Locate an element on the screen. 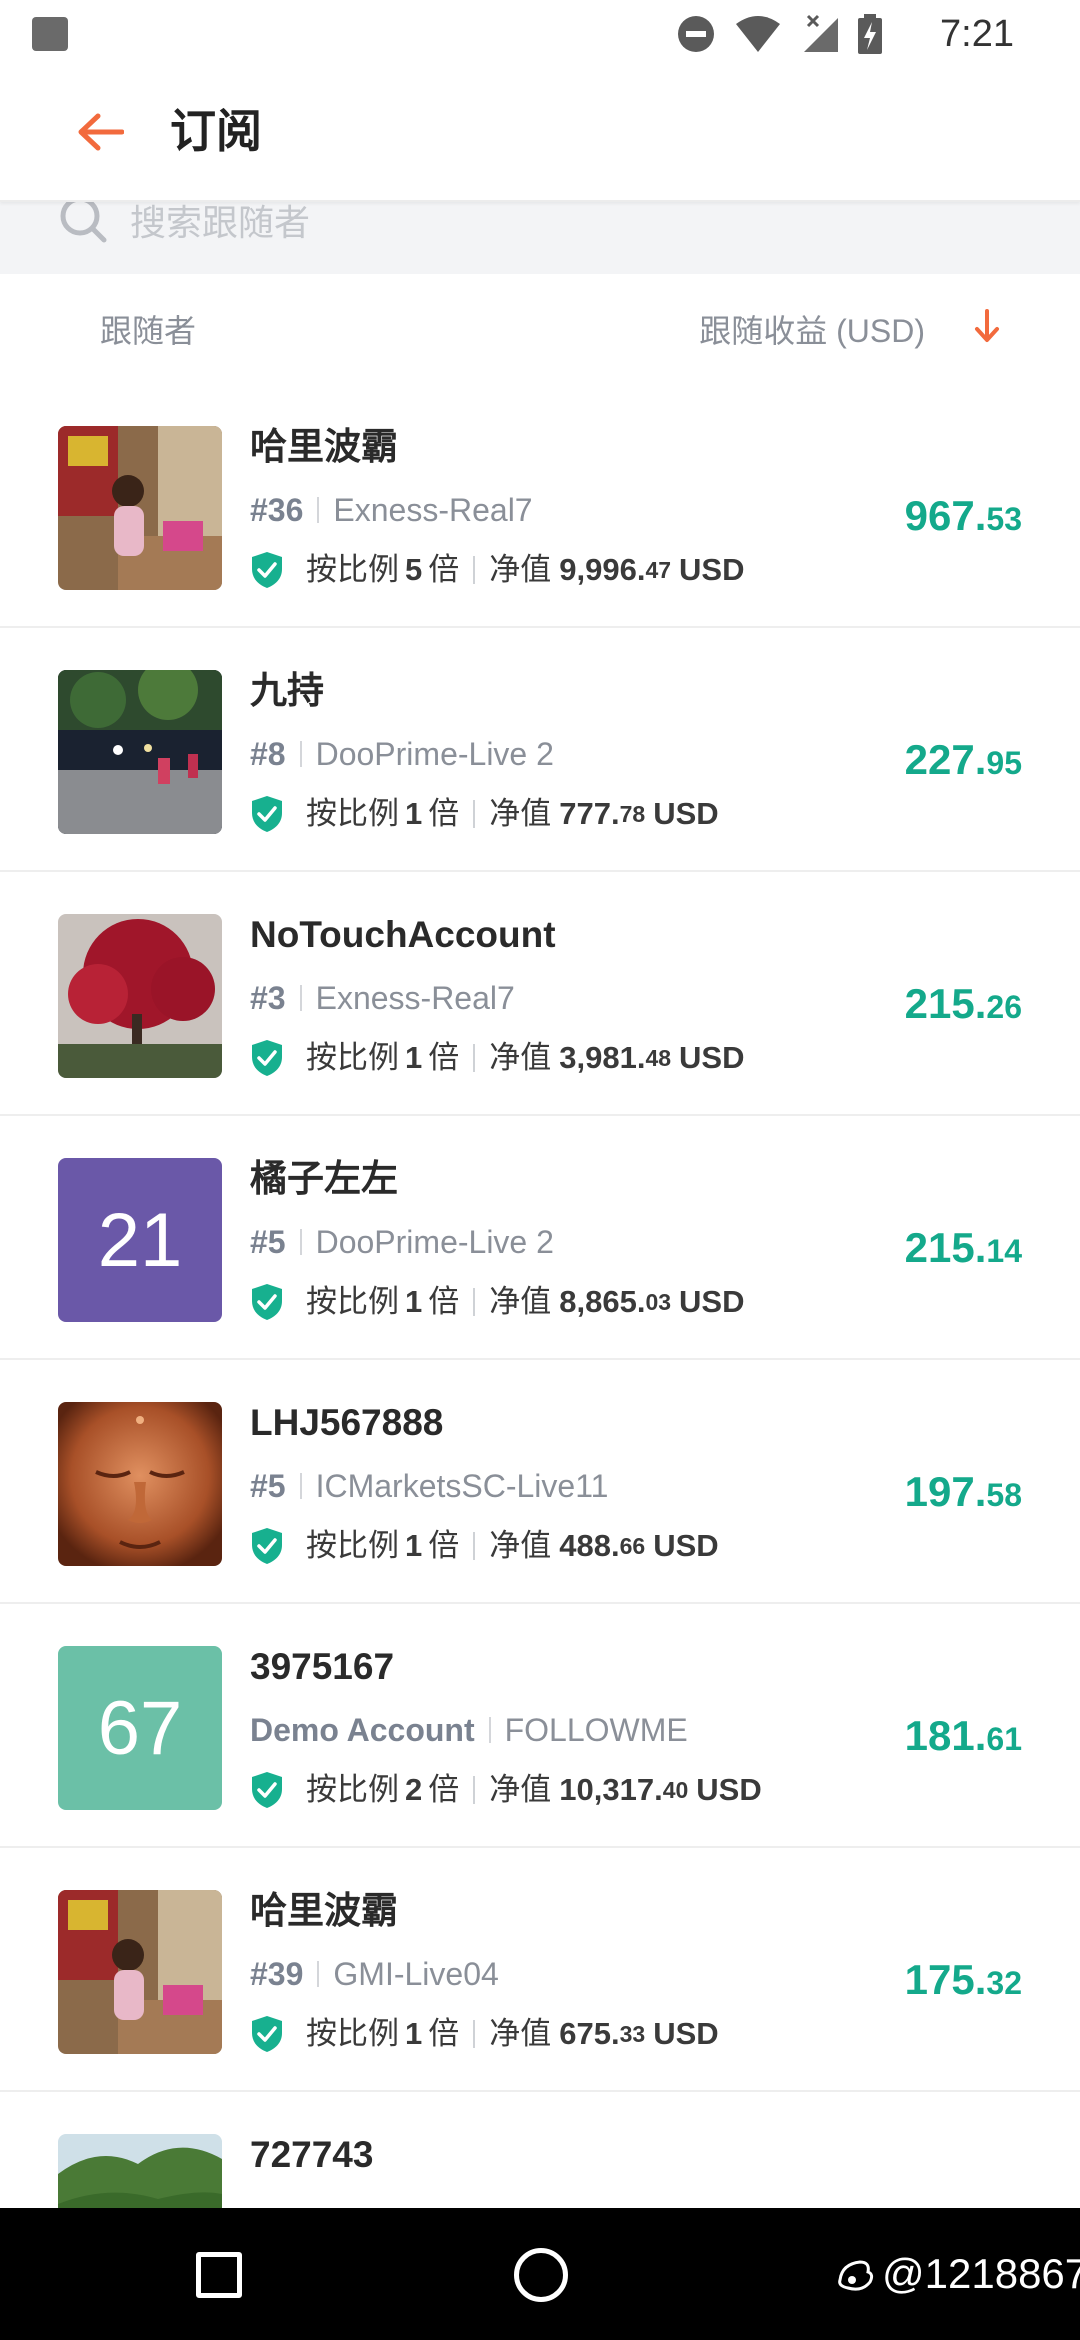 The height and width of the screenshot is (2340, 1080). avatar: 21 is located at coordinates (140, 1240).